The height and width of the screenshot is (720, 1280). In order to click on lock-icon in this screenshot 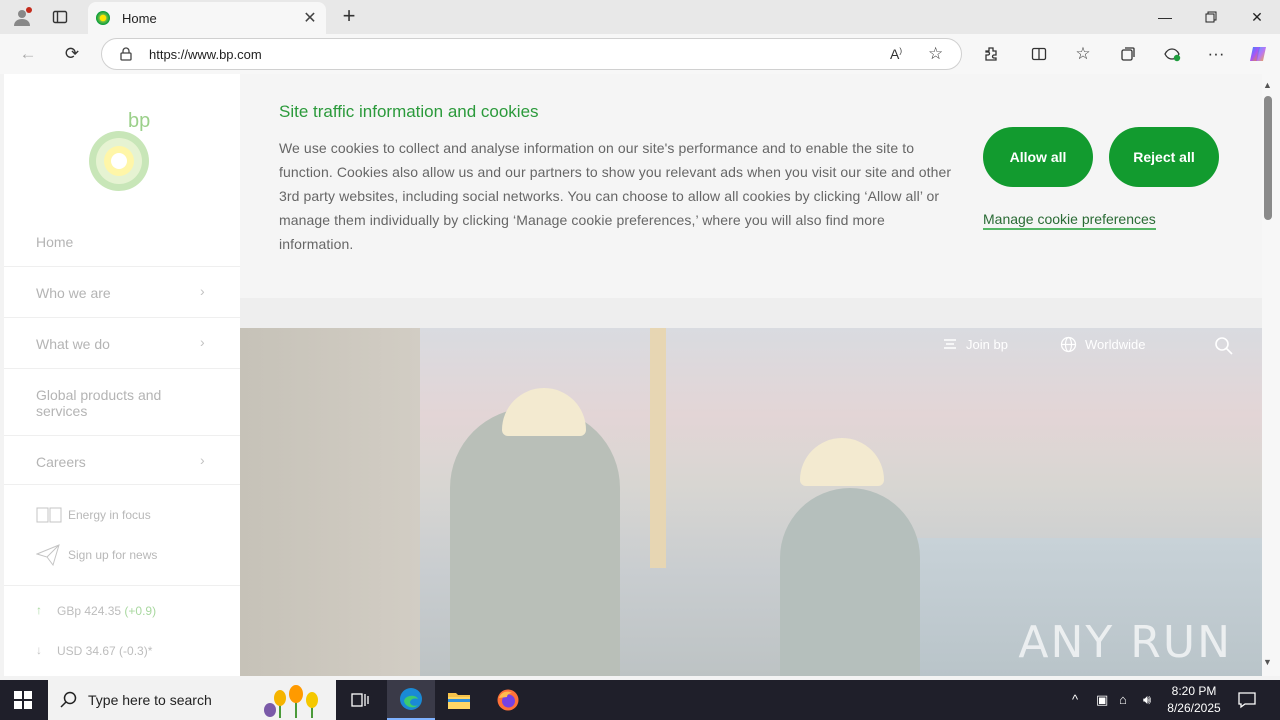, I will do `click(126, 54)`.